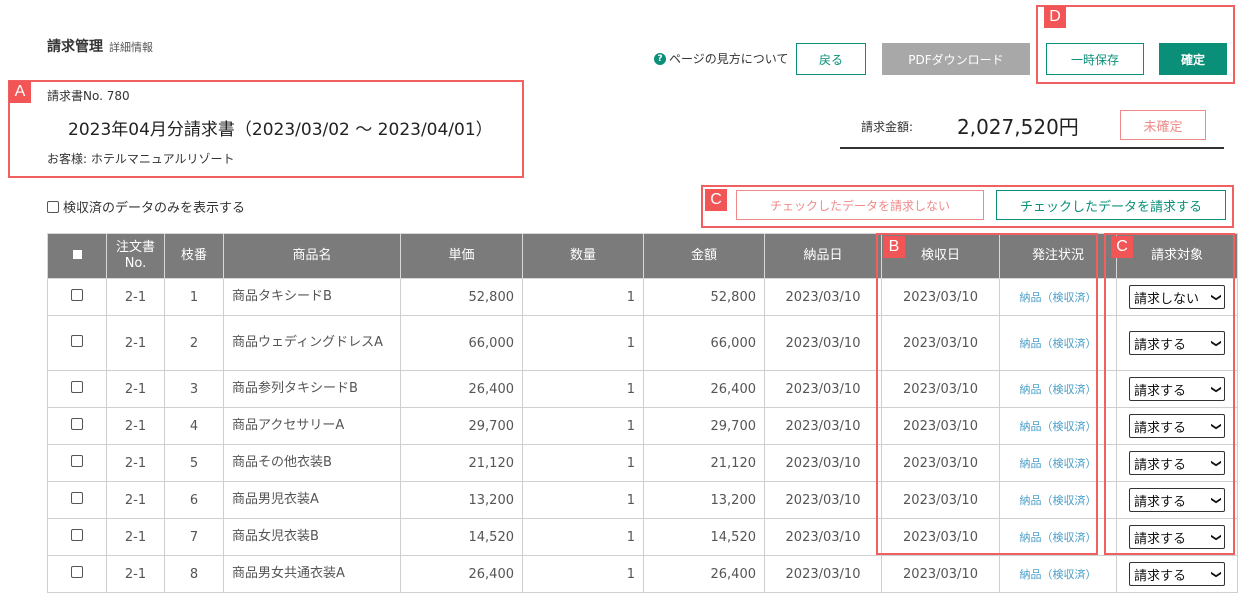 The image size is (1243, 602). What do you see at coordinates (583, 256) in the screenshot?
I see `col-quantity: 数量` at bounding box center [583, 256].